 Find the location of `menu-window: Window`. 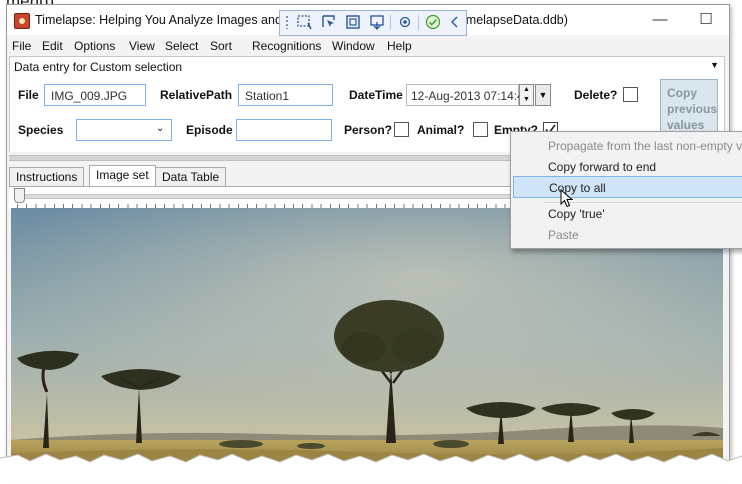

menu-window: Window is located at coordinates (353, 46).